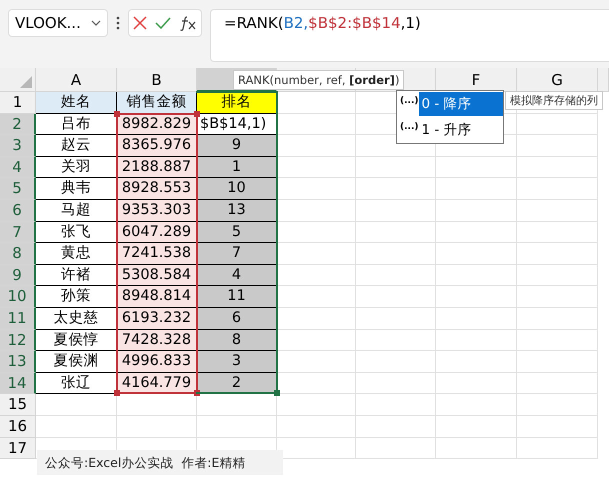  What do you see at coordinates (554, 100) in the screenshot?
I see `autocomplete-hint: 模拟降序存储的列` at bounding box center [554, 100].